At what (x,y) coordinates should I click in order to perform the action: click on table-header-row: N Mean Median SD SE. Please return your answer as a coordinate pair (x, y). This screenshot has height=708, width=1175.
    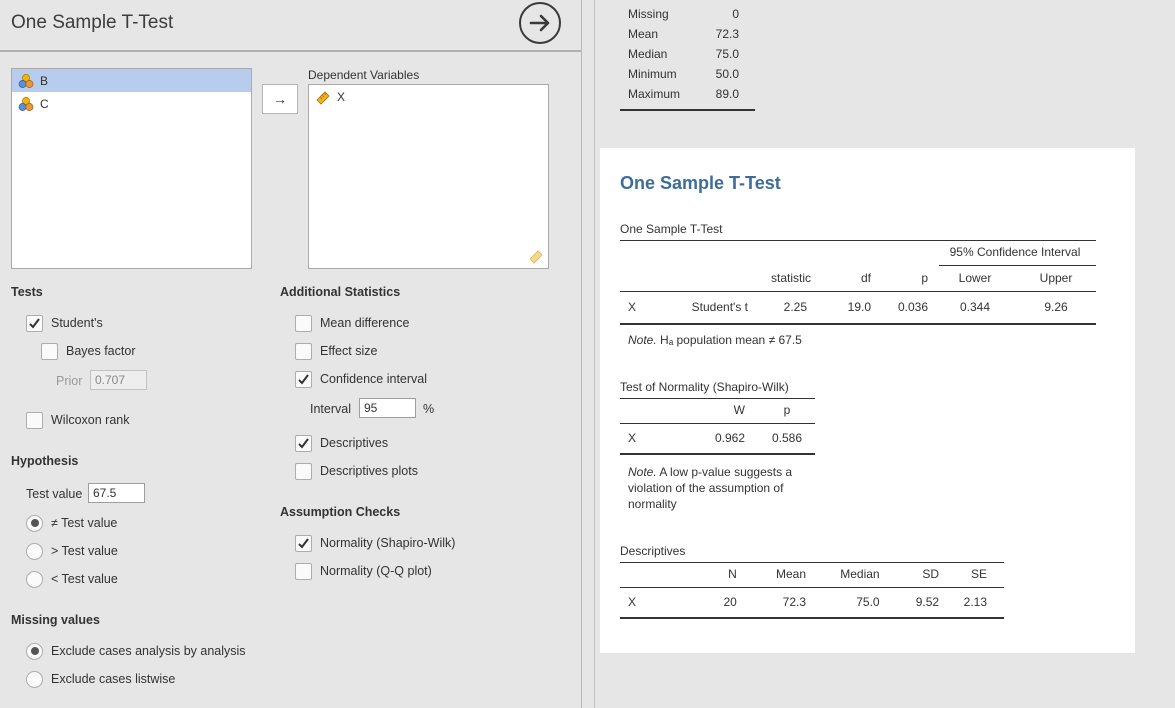
    Looking at the image, I should click on (812, 574).